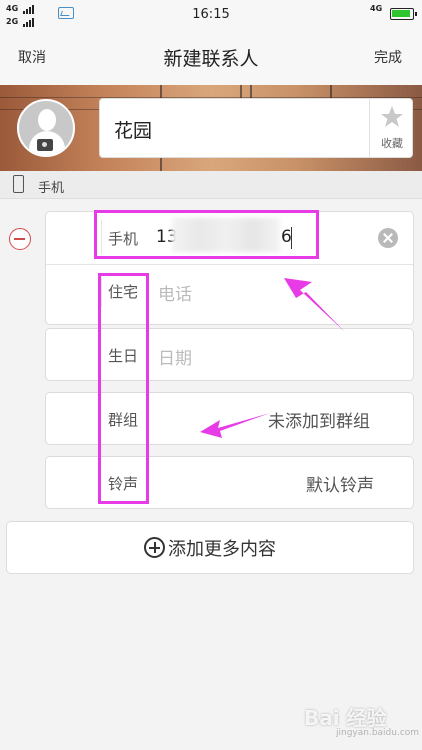 Image resolution: width=422 pixels, height=750 pixels. Describe the element at coordinates (345, 718) in the screenshot. I see `watermark-logo: Bai 经验` at that location.